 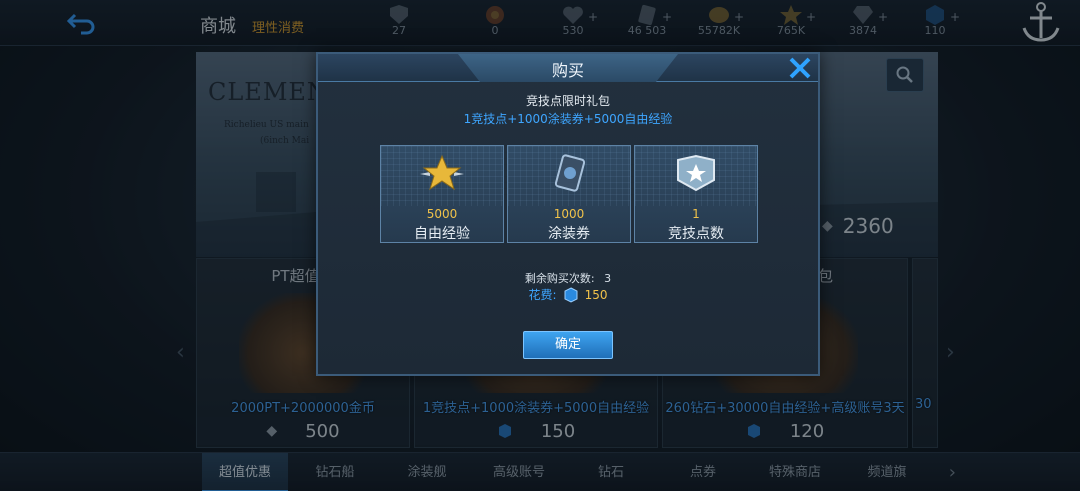 What do you see at coordinates (696, 234) in the screenshot?
I see `item-name: 竞技点数` at bounding box center [696, 234].